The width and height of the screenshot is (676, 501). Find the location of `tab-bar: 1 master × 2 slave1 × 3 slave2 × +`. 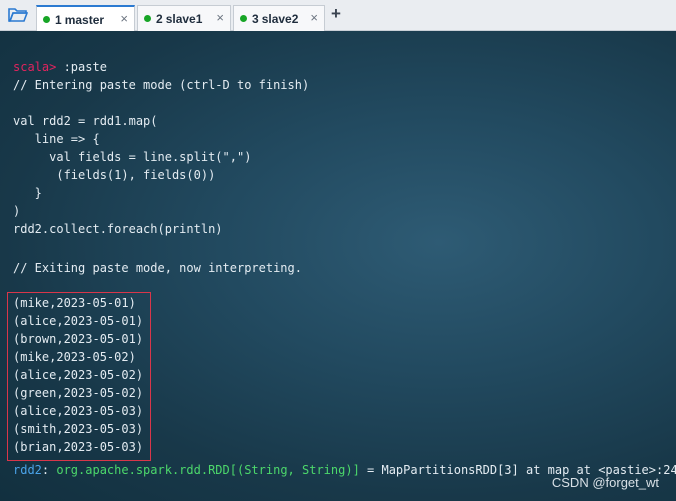

tab-bar: 1 master × 2 slave1 × 3 slave2 × + is located at coordinates (338, 16).